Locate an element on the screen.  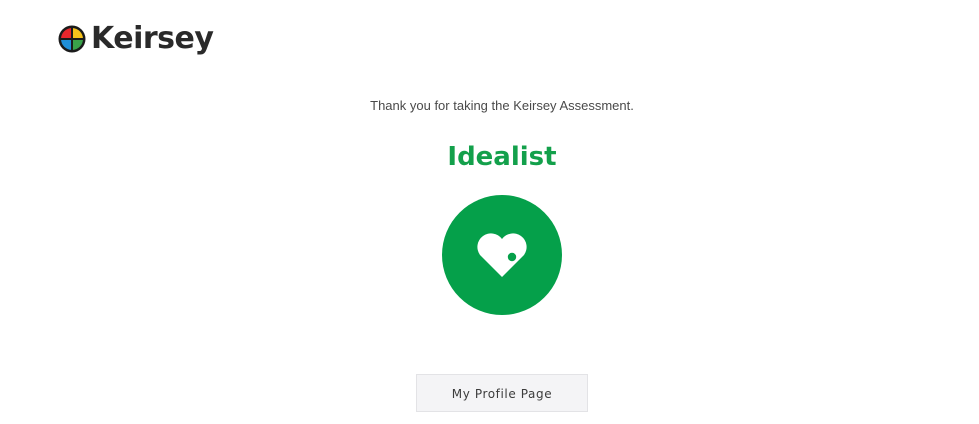
my-profile-page-button: My Profile Page is located at coordinates (502, 393).